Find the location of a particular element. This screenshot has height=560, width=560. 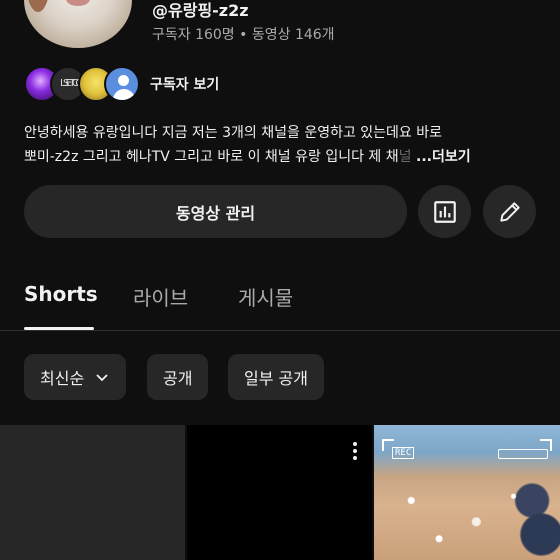

filter-public-chip: 공개 is located at coordinates (178, 377).